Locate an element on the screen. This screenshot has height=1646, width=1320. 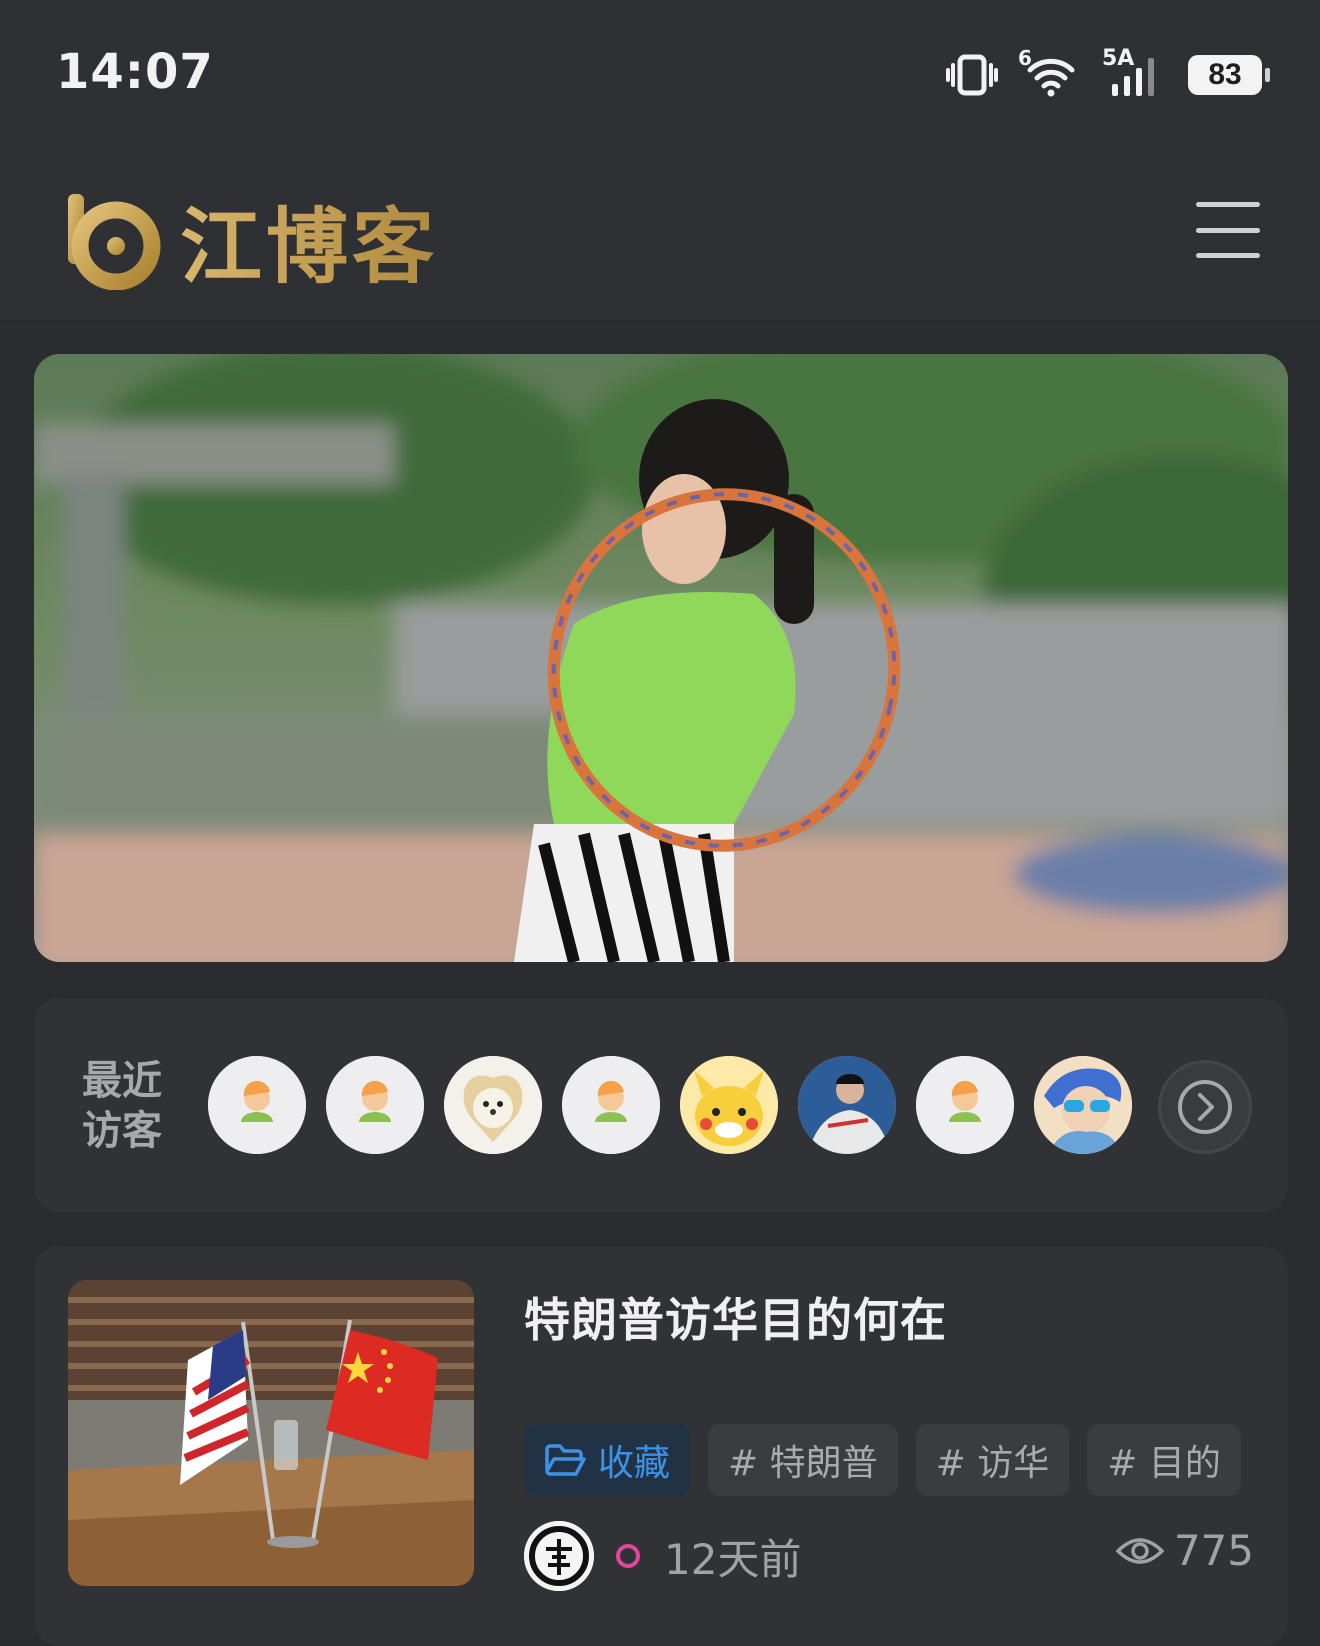
article-views: 775 is located at coordinates (1184, 1550).